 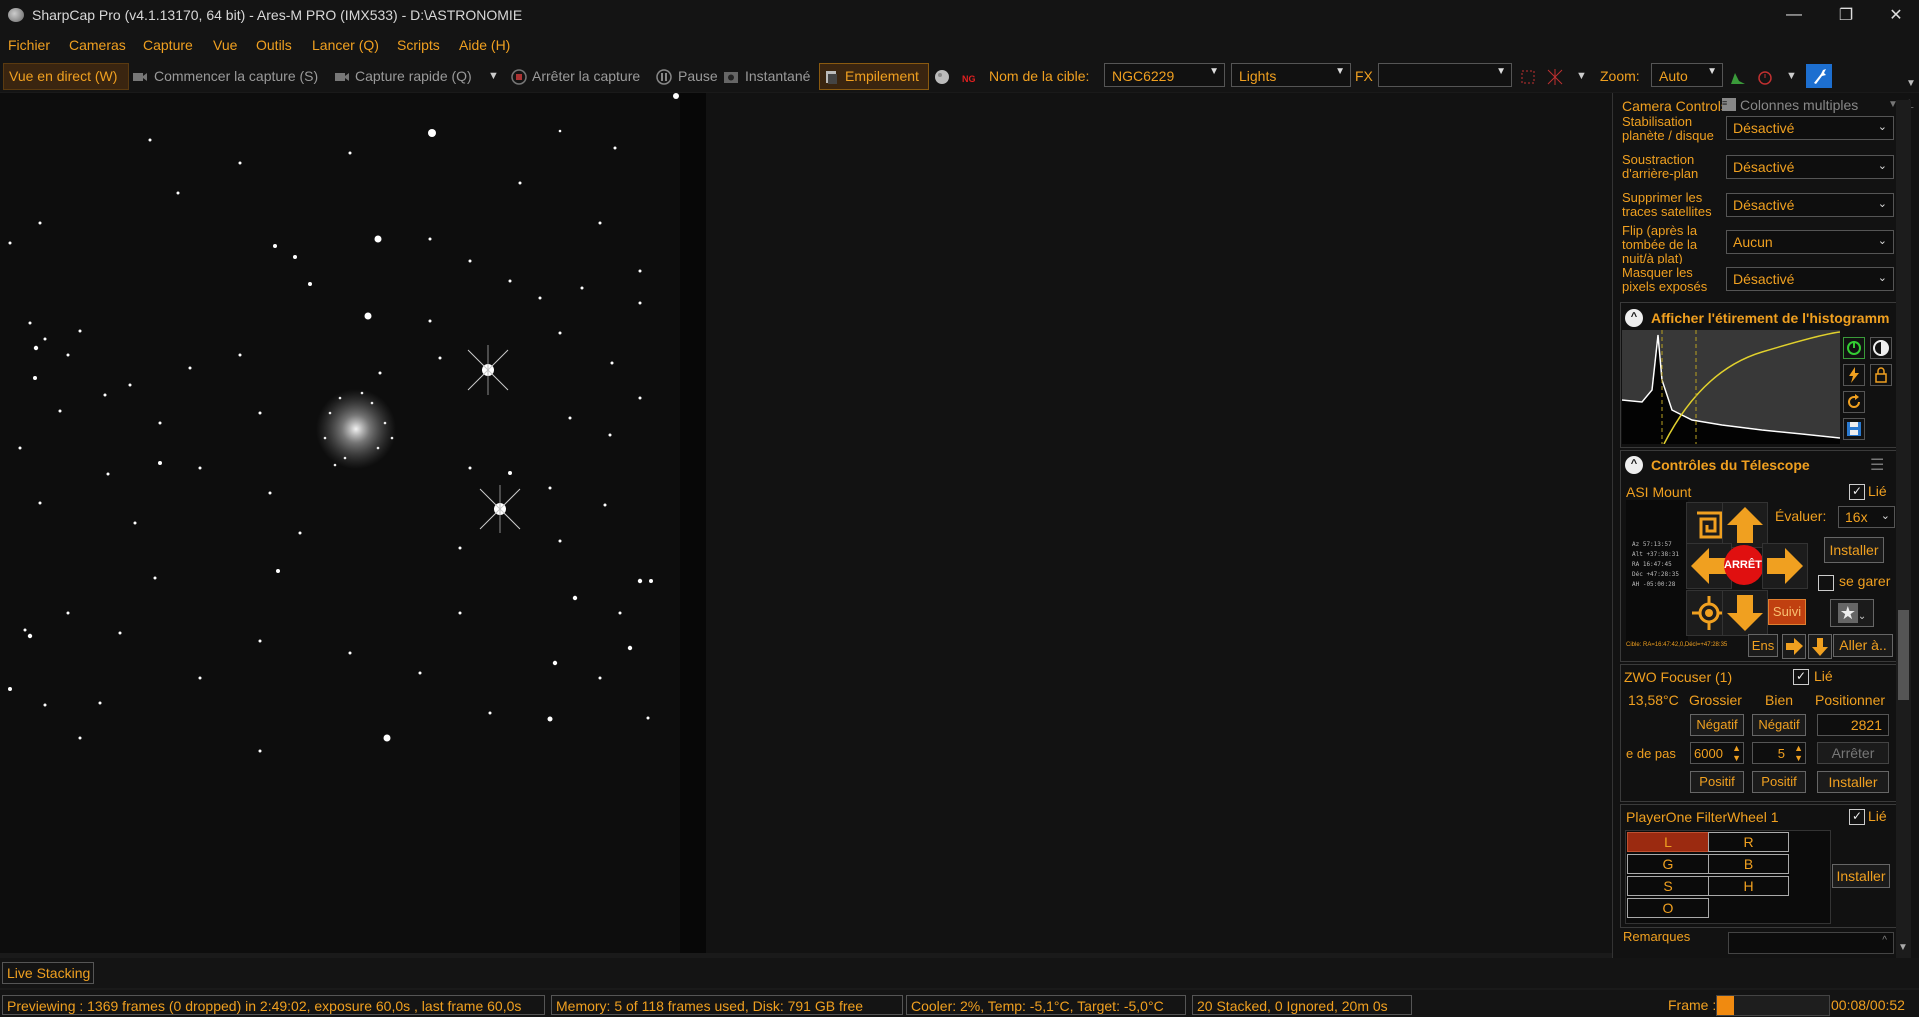 I want to click on selection-area-icon, so click(x=1528, y=77).